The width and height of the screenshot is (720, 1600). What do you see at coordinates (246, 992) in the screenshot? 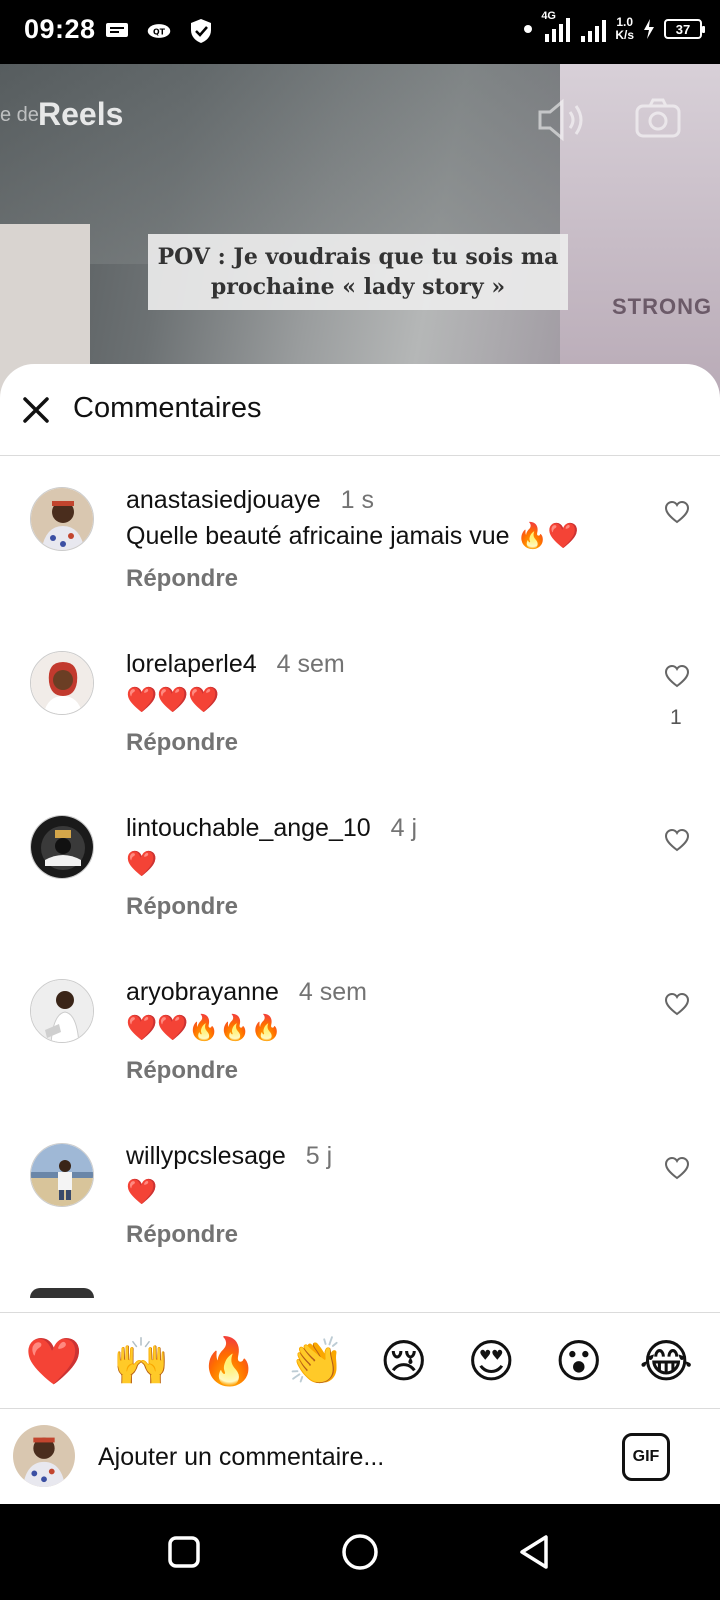
I see `comment-username: aryobrayanne 4 sem` at bounding box center [246, 992].